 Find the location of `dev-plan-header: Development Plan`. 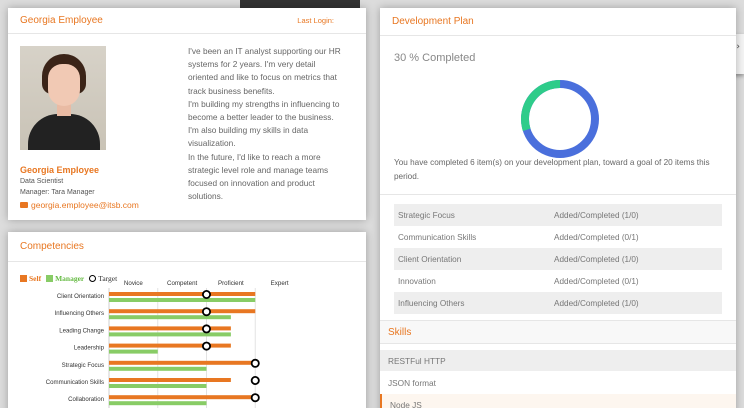

dev-plan-header: Development Plan is located at coordinates (558, 22).